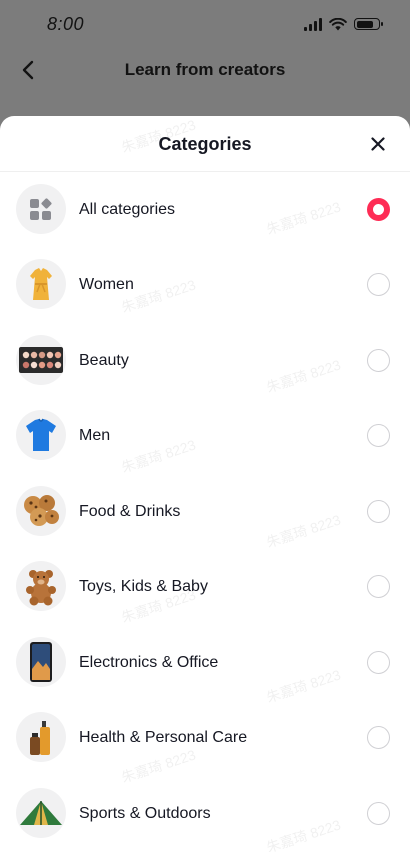  What do you see at coordinates (205, 511) in the screenshot?
I see `category-row-food-drinks: Food & Drinks` at bounding box center [205, 511].